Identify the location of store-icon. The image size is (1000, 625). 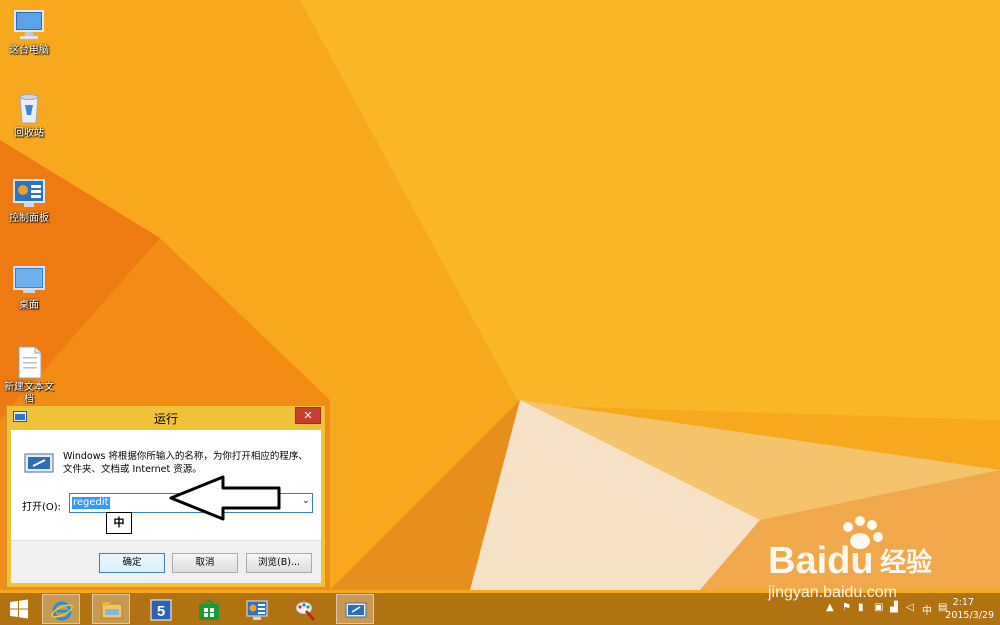
(209, 610).